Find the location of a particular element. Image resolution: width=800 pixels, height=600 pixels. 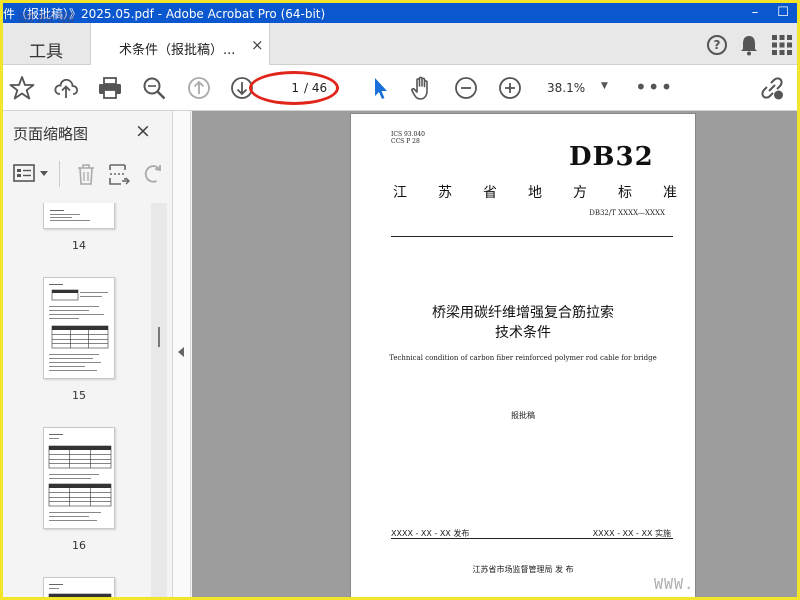

chevron-left-icon is located at coordinates (181, 352).